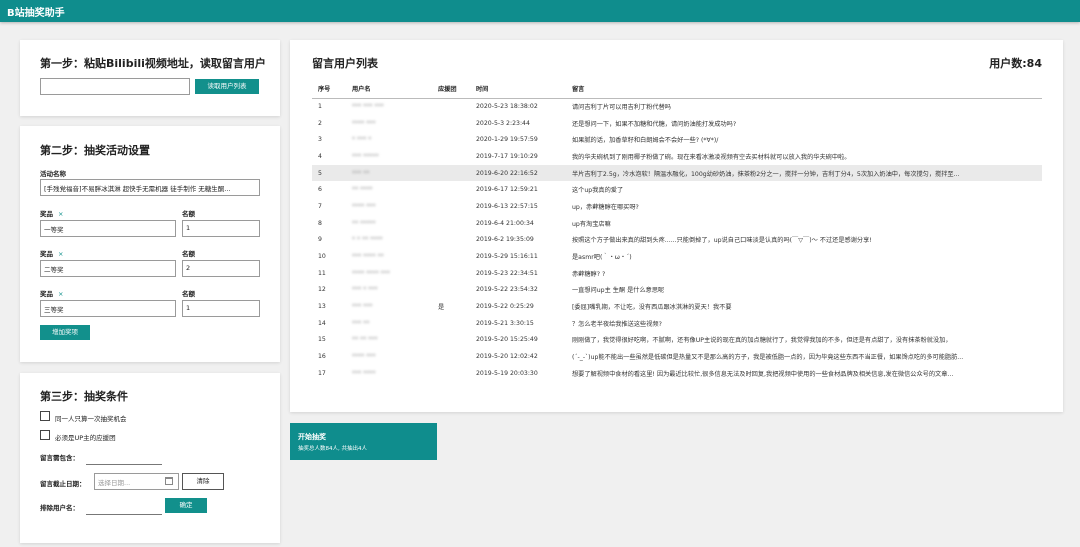  I want to click on row-no: 14, so click(322, 323).